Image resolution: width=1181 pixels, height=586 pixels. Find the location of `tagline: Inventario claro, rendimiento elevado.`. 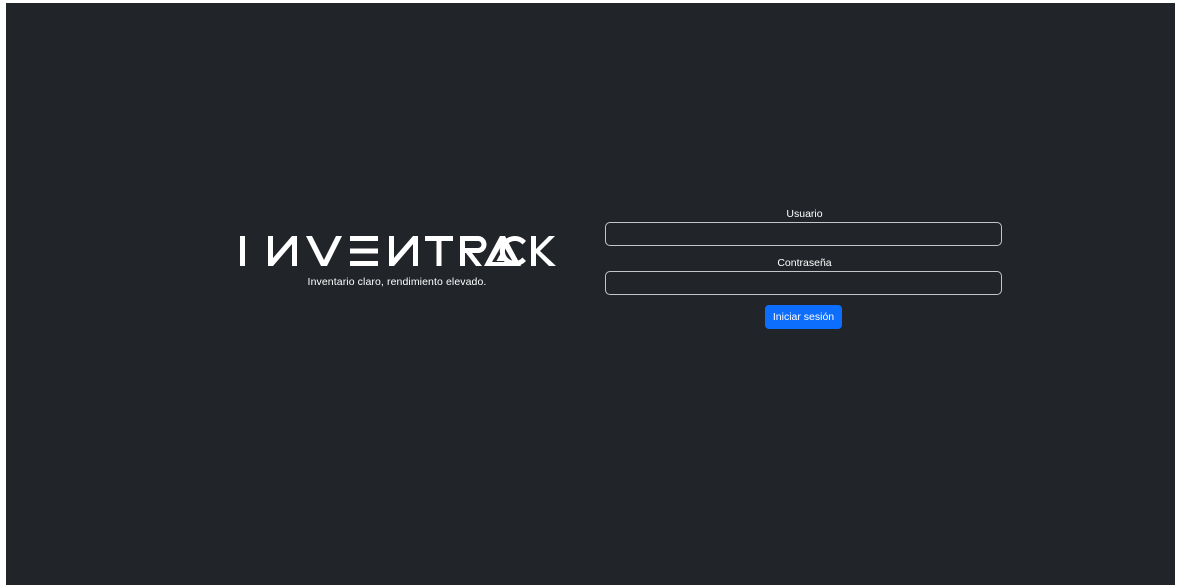

tagline: Inventario claro, rendimiento elevado. is located at coordinates (397, 282).